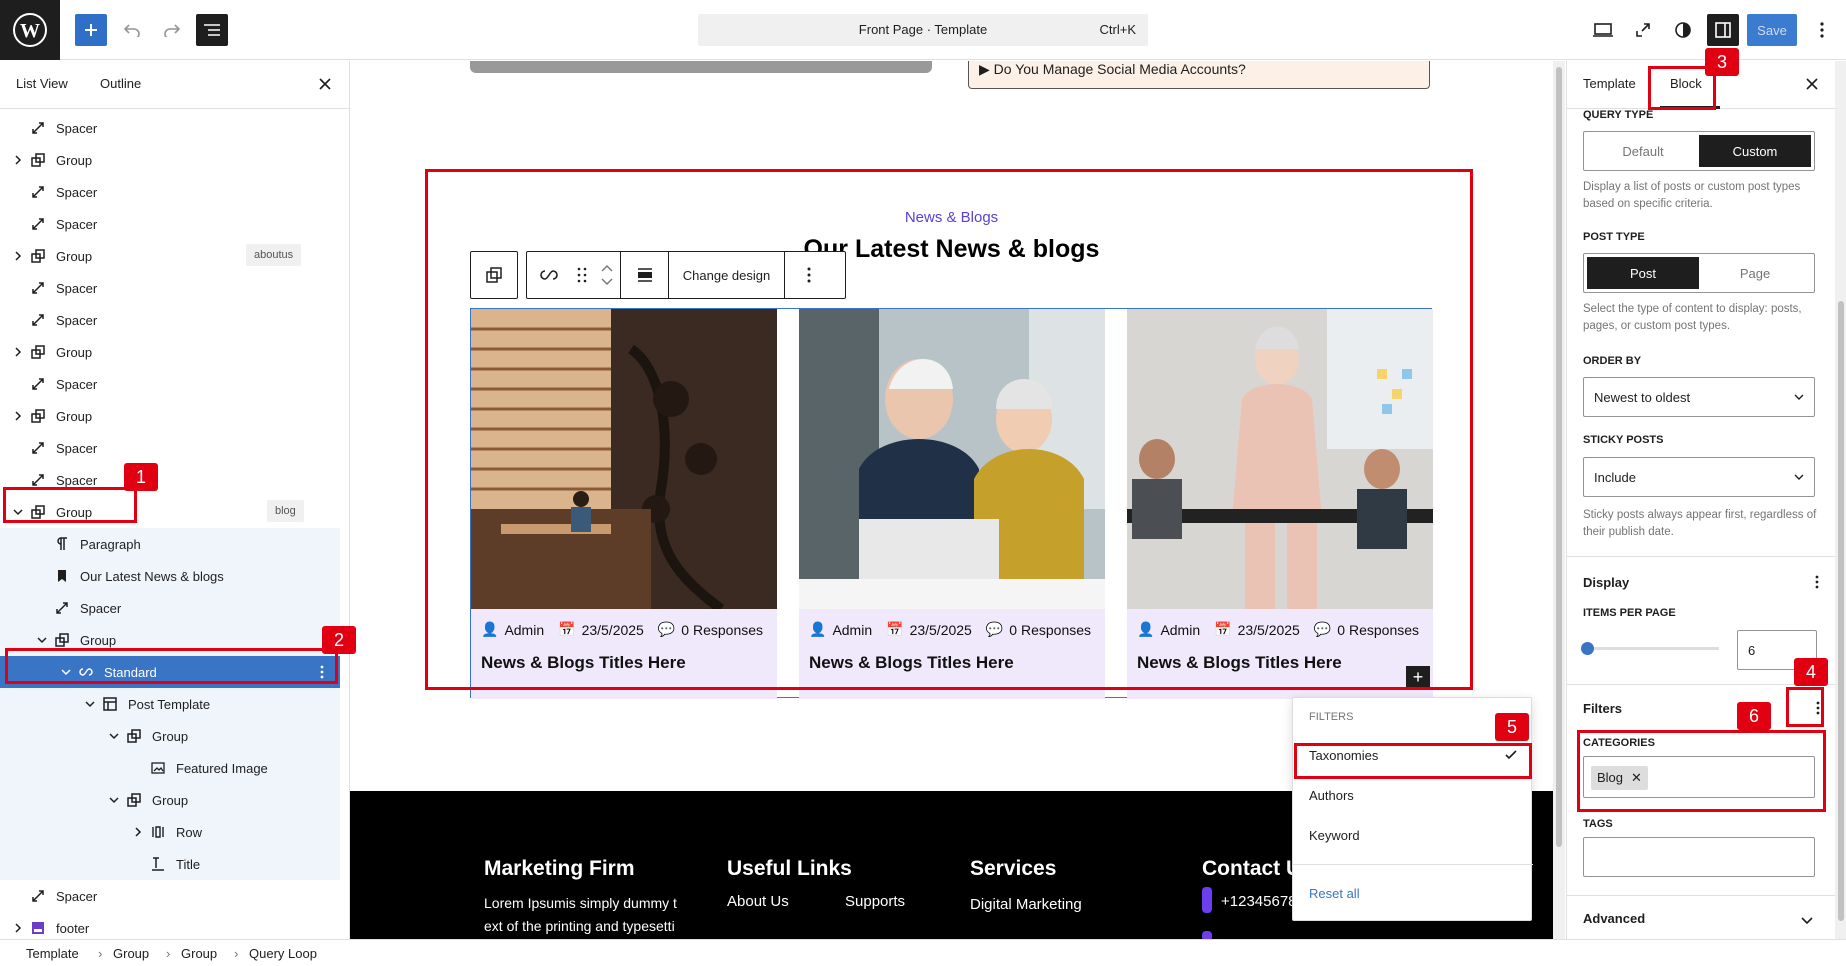 This screenshot has width=1846, height=966. I want to click on save-button: Save, so click(1772, 30).